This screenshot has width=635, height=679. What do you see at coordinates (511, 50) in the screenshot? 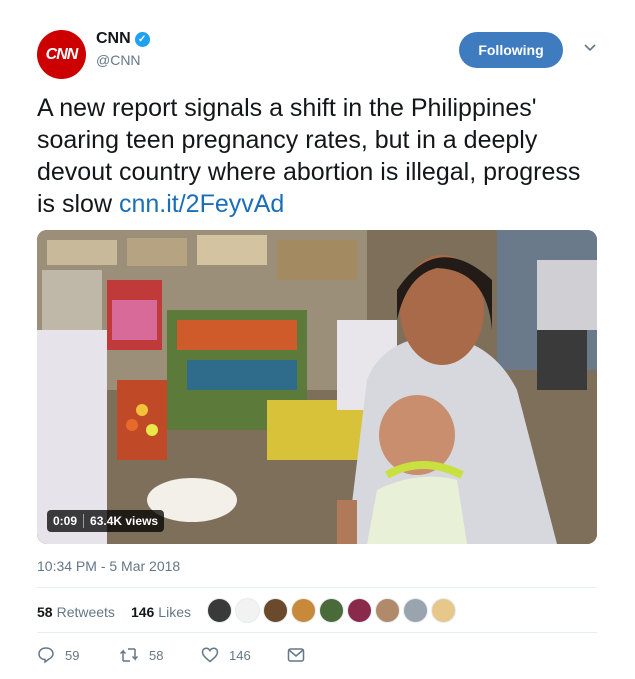
I see `following-button: Following` at bounding box center [511, 50].